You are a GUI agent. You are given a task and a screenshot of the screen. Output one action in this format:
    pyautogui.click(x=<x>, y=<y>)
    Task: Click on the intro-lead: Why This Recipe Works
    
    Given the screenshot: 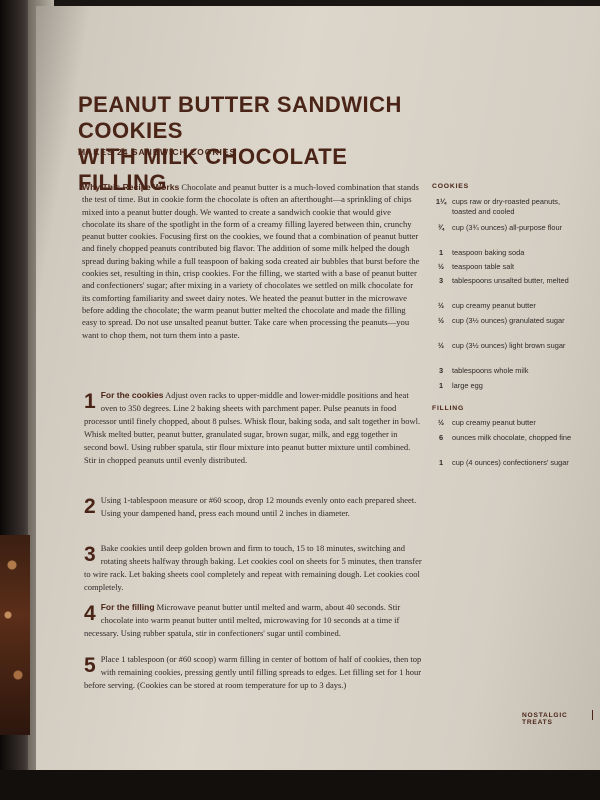 What is the action you would take?
    pyautogui.click(x=131, y=187)
    